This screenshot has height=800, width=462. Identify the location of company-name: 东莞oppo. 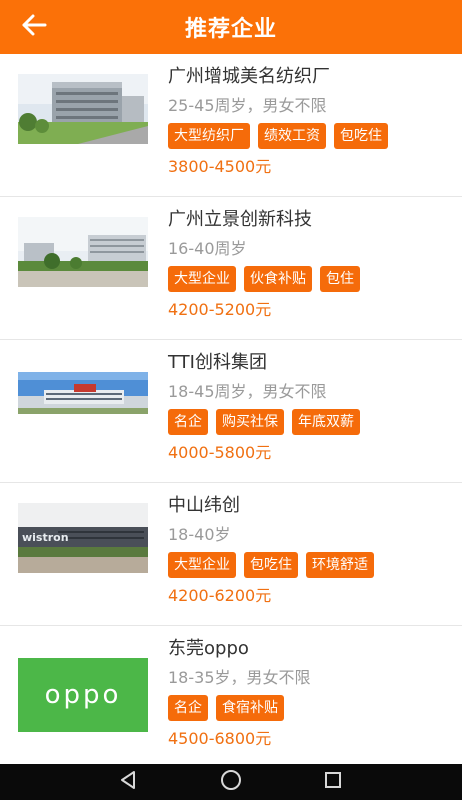
(208, 648).